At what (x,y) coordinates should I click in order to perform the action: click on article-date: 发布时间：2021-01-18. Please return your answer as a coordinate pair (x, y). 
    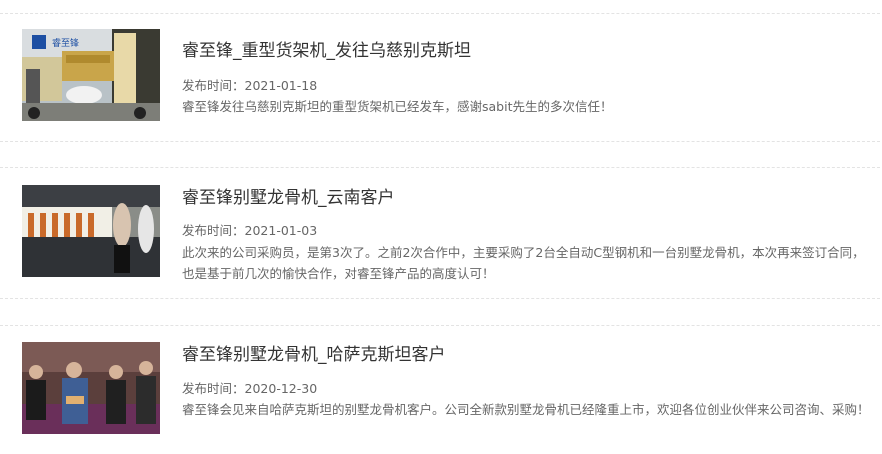
    Looking at the image, I should click on (249, 86).